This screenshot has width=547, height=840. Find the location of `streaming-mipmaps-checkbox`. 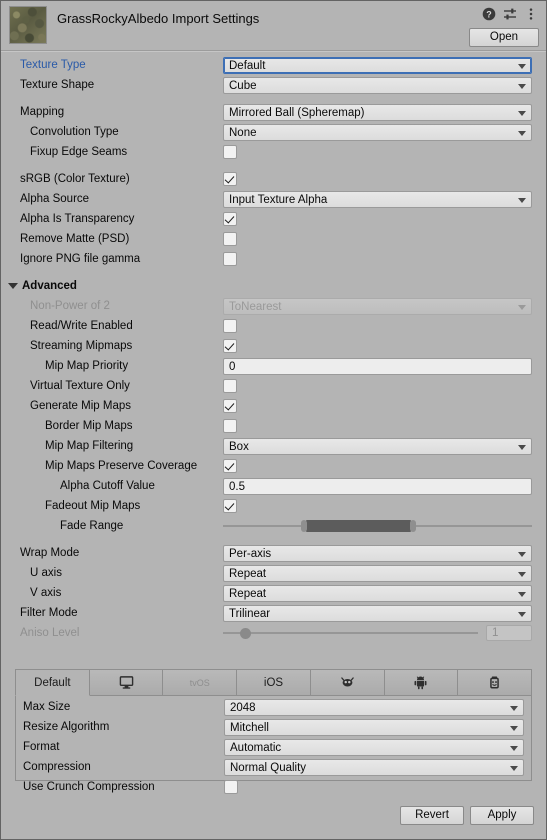

streaming-mipmaps-checkbox is located at coordinates (230, 346).